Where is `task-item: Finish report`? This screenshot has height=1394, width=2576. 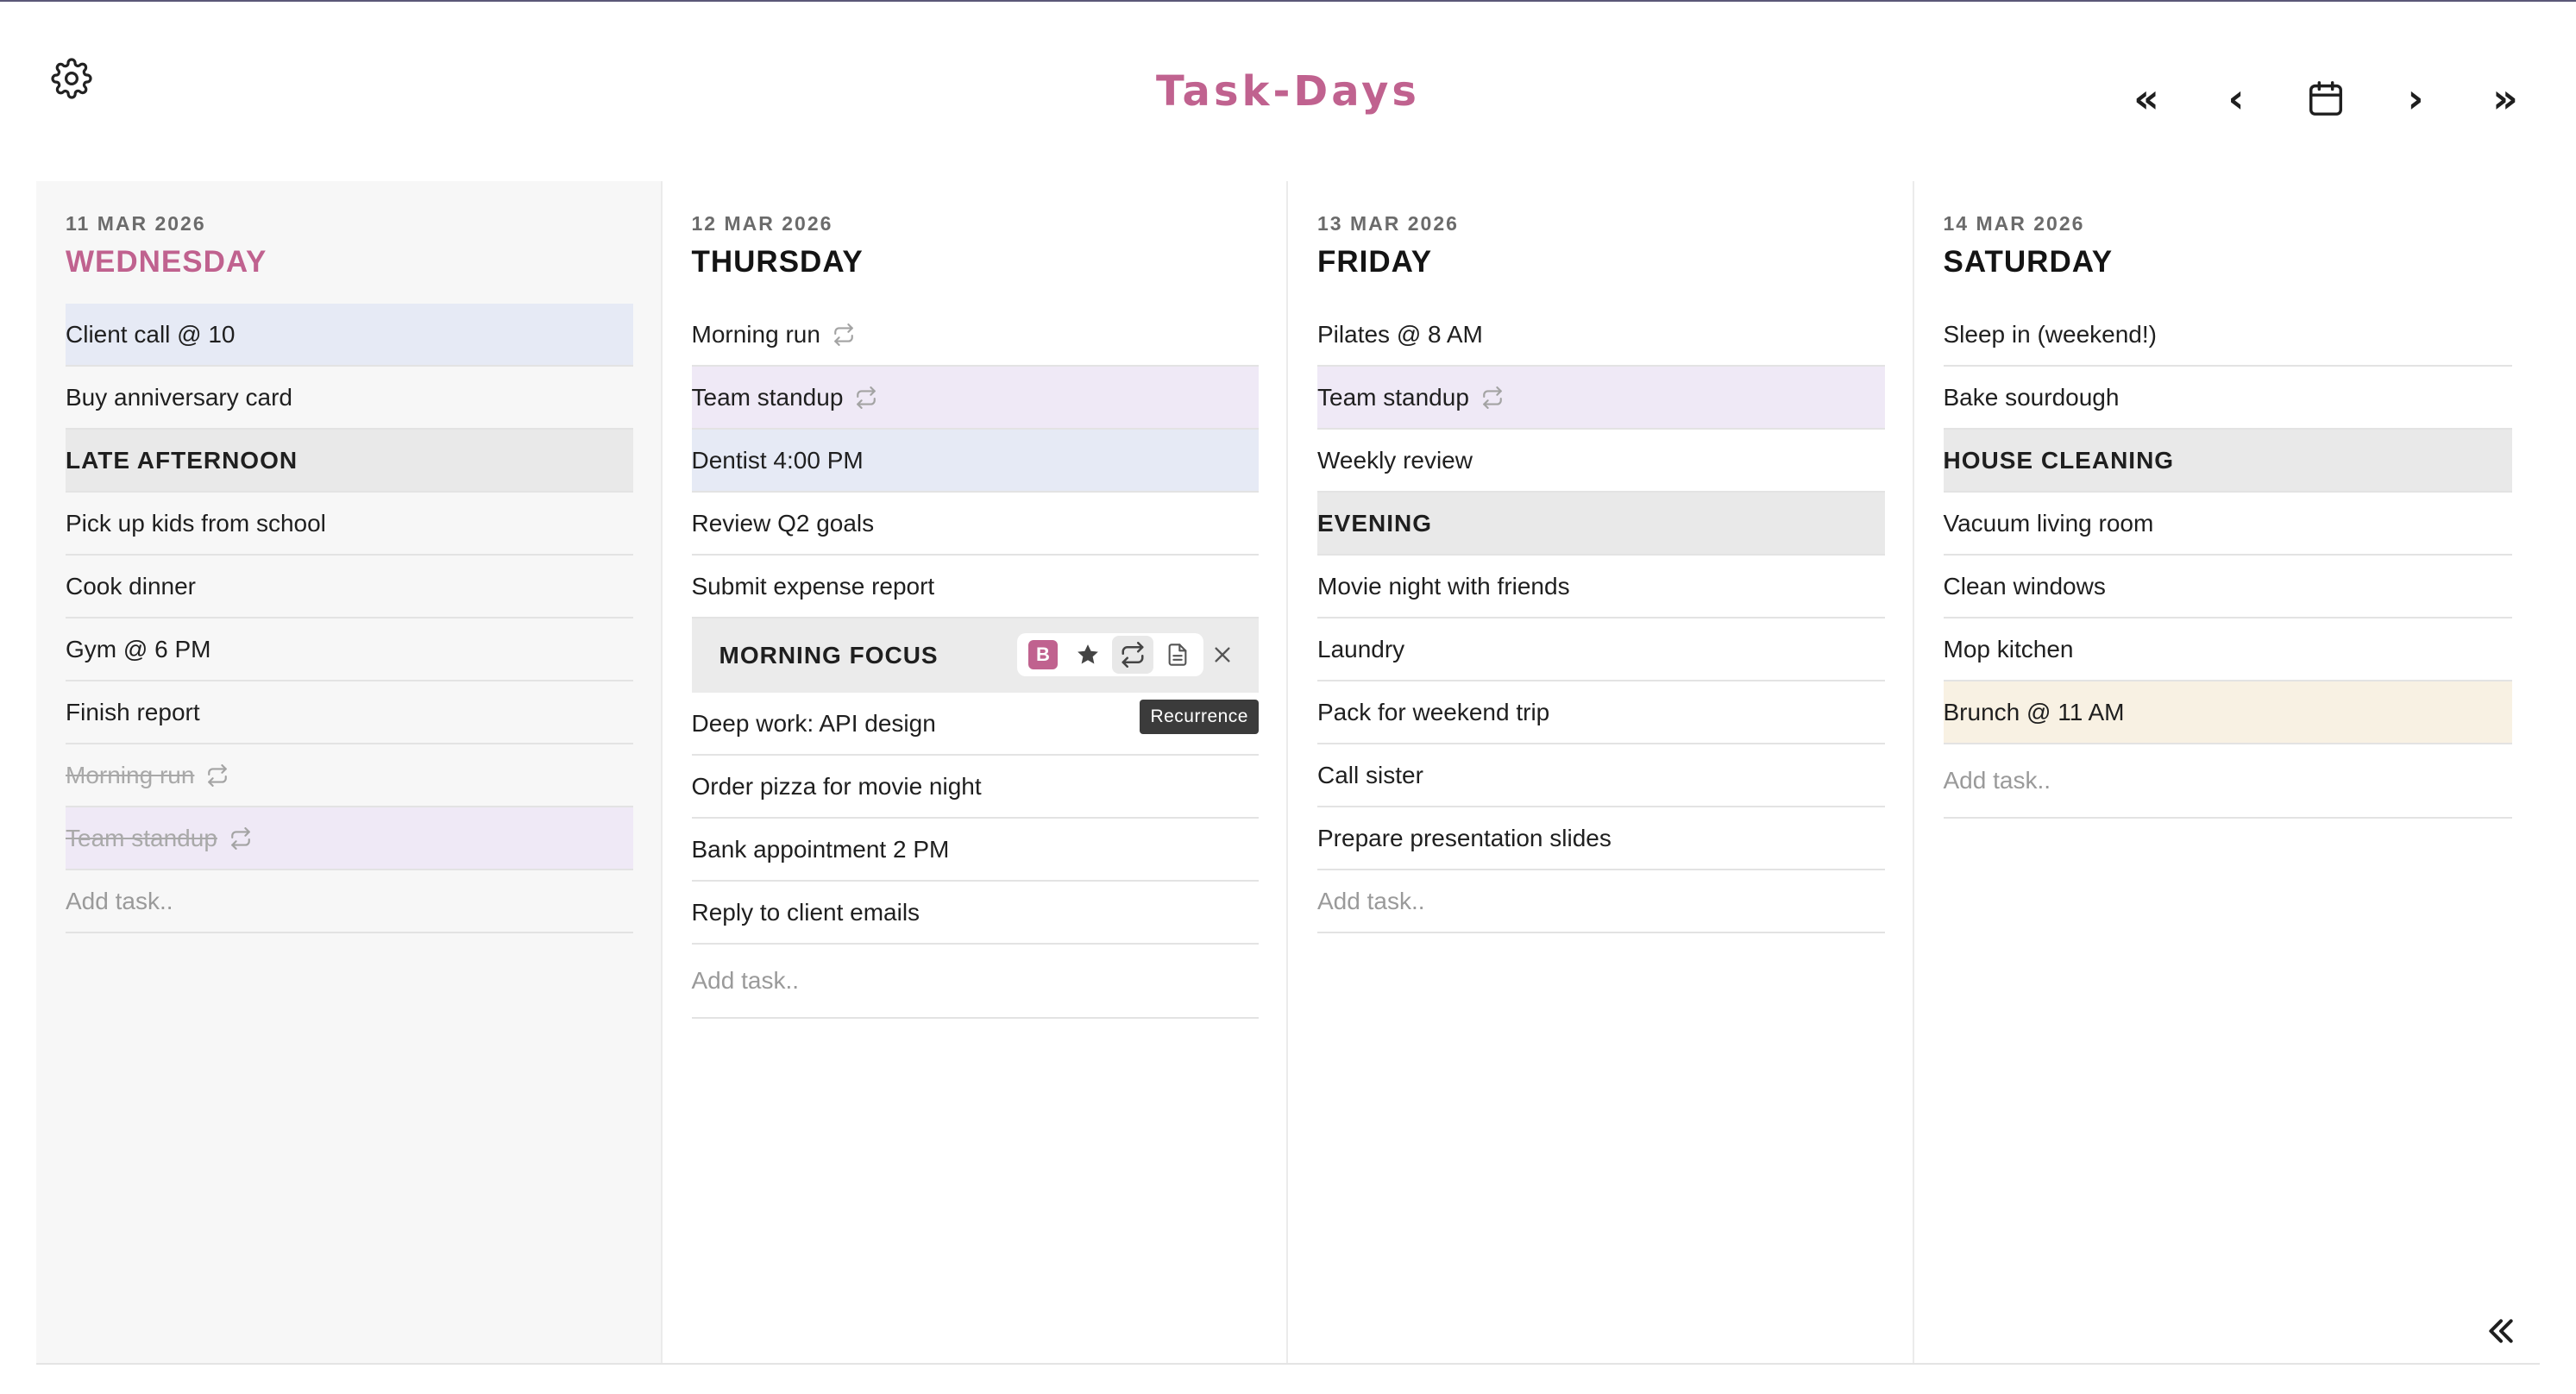 task-item: Finish report is located at coordinates (349, 712).